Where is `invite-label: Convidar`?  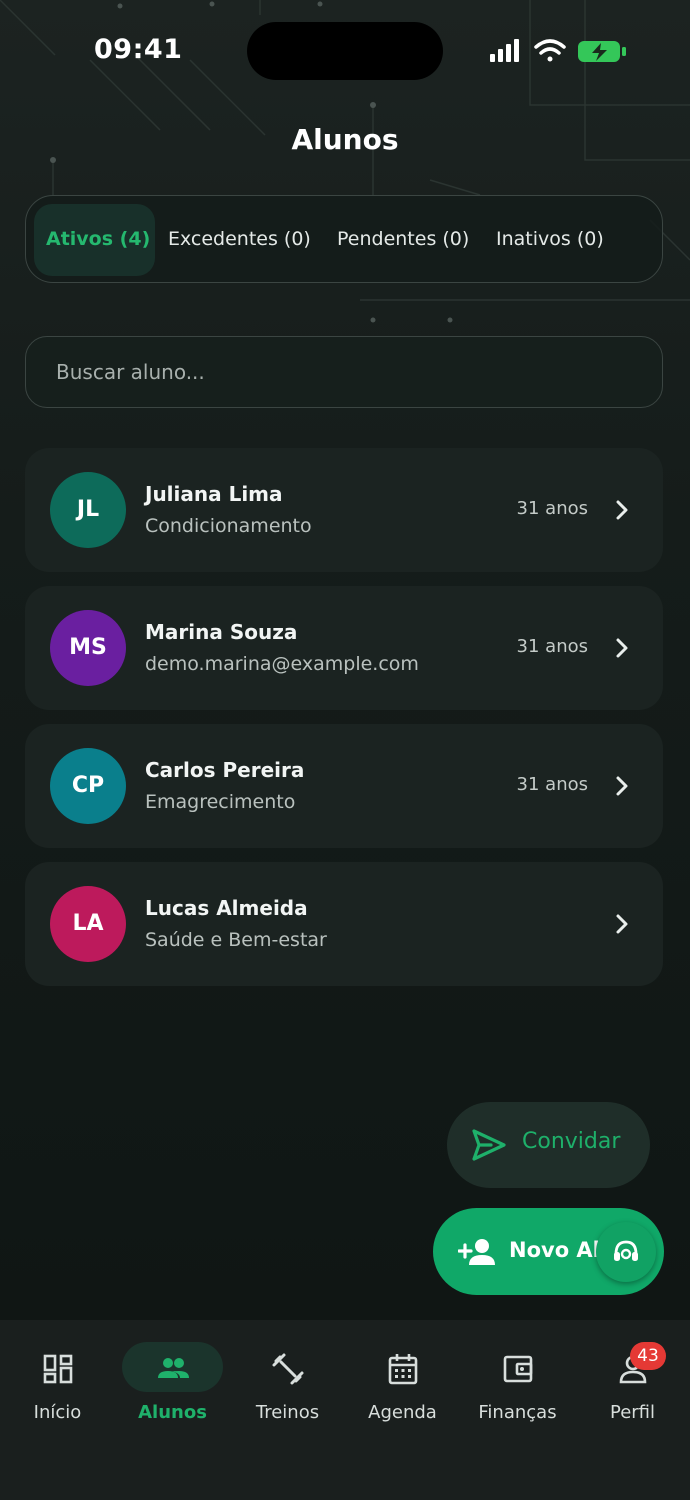 invite-label: Convidar is located at coordinates (571, 1141).